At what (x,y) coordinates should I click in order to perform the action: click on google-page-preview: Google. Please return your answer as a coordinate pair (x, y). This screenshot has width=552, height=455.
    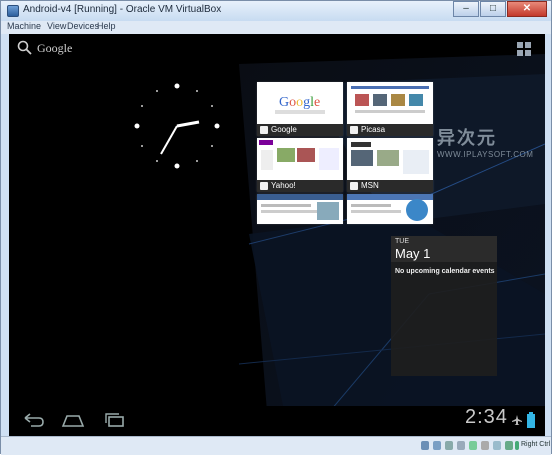
    Looking at the image, I should click on (300, 103).